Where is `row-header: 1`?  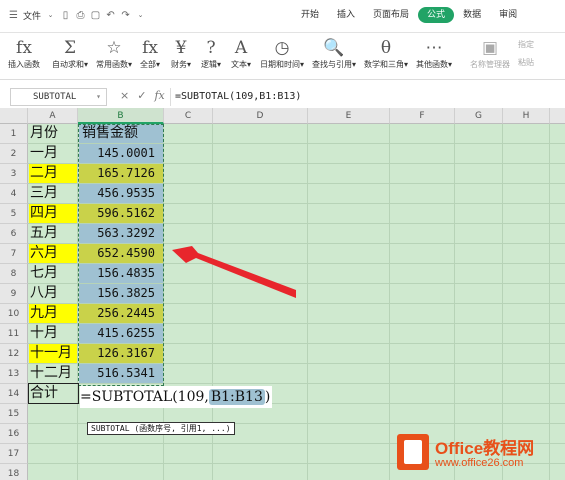 row-header: 1 is located at coordinates (14, 134).